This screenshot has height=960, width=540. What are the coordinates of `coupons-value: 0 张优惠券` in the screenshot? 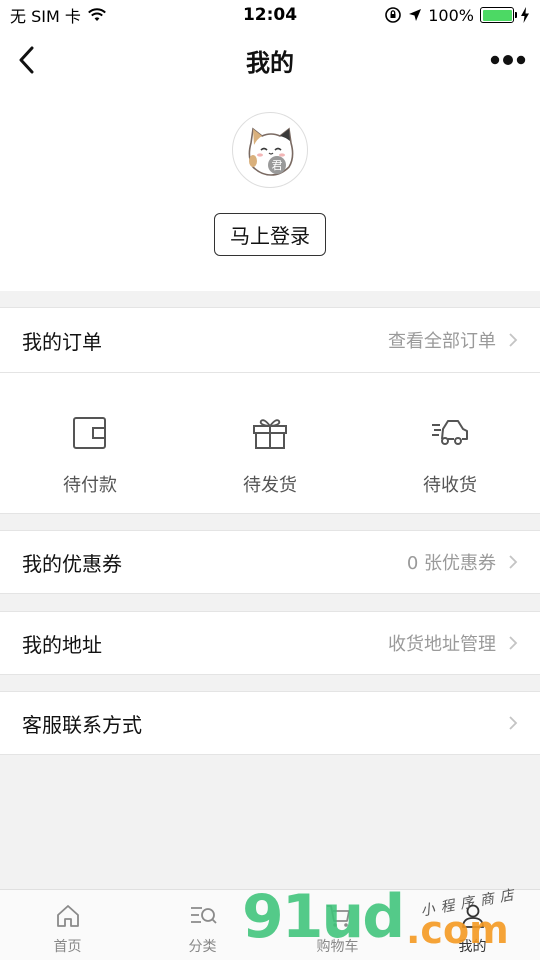 It's located at (462, 562).